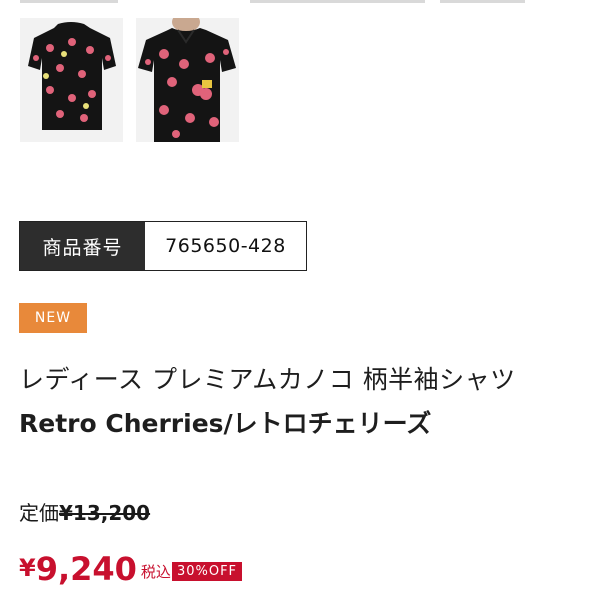 Image resolution: width=608 pixels, height=608 pixels. What do you see at coordinates (163, 246) in the screenshot?
I see `product-code-box: 商品番号 765650-428` at bounding box center [163, 246].